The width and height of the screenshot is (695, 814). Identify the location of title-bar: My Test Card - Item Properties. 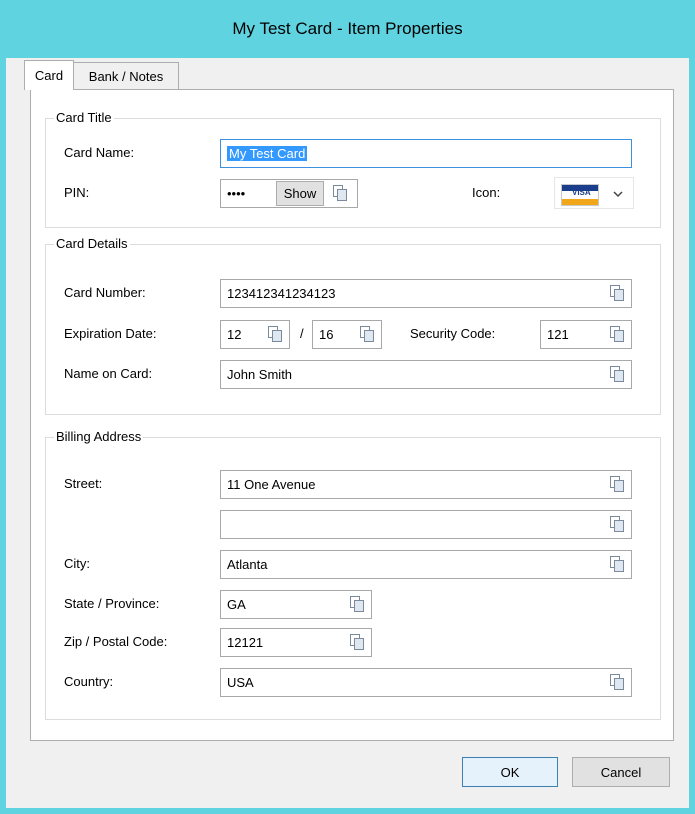
(347, 29).